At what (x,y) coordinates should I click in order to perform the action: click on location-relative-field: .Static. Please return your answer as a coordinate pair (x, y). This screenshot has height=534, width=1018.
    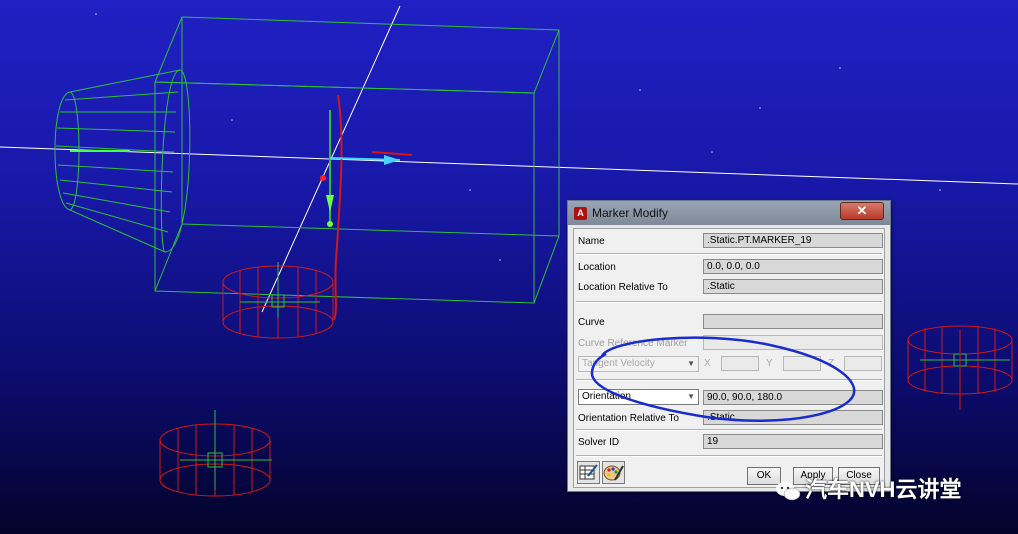
    Looking at the image, I should click on (793, 286).